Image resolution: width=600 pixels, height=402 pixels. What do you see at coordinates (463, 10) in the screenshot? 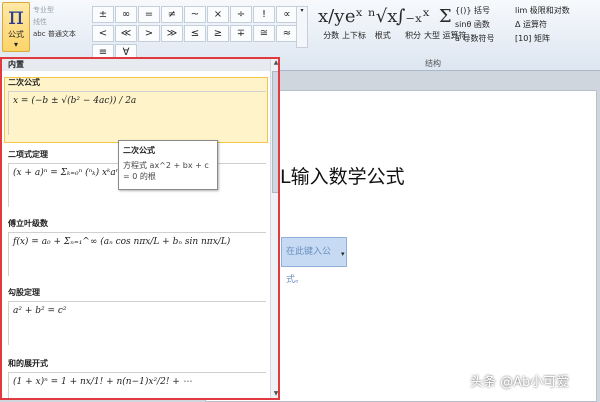
I see `structure-icon: {()}` at bounding box center [463, 10].